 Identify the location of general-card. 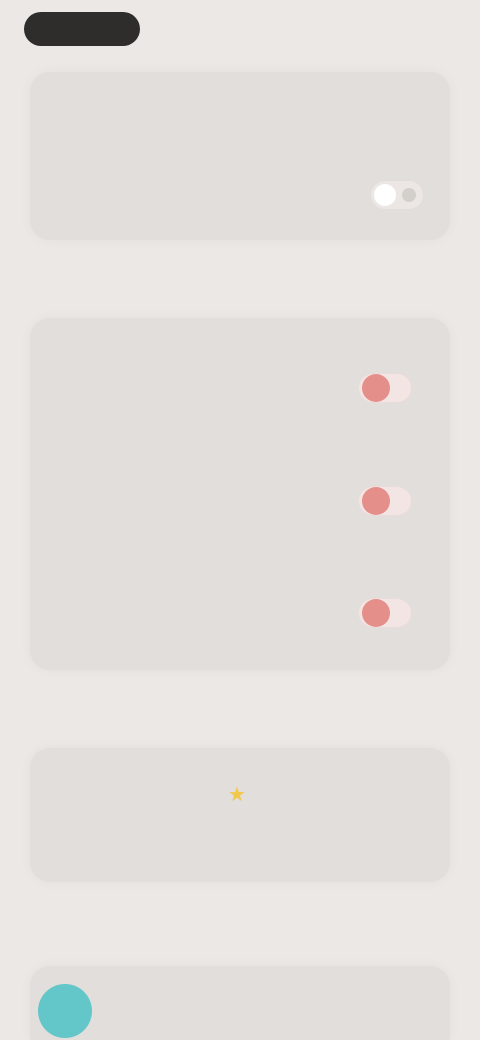
(240, 156).